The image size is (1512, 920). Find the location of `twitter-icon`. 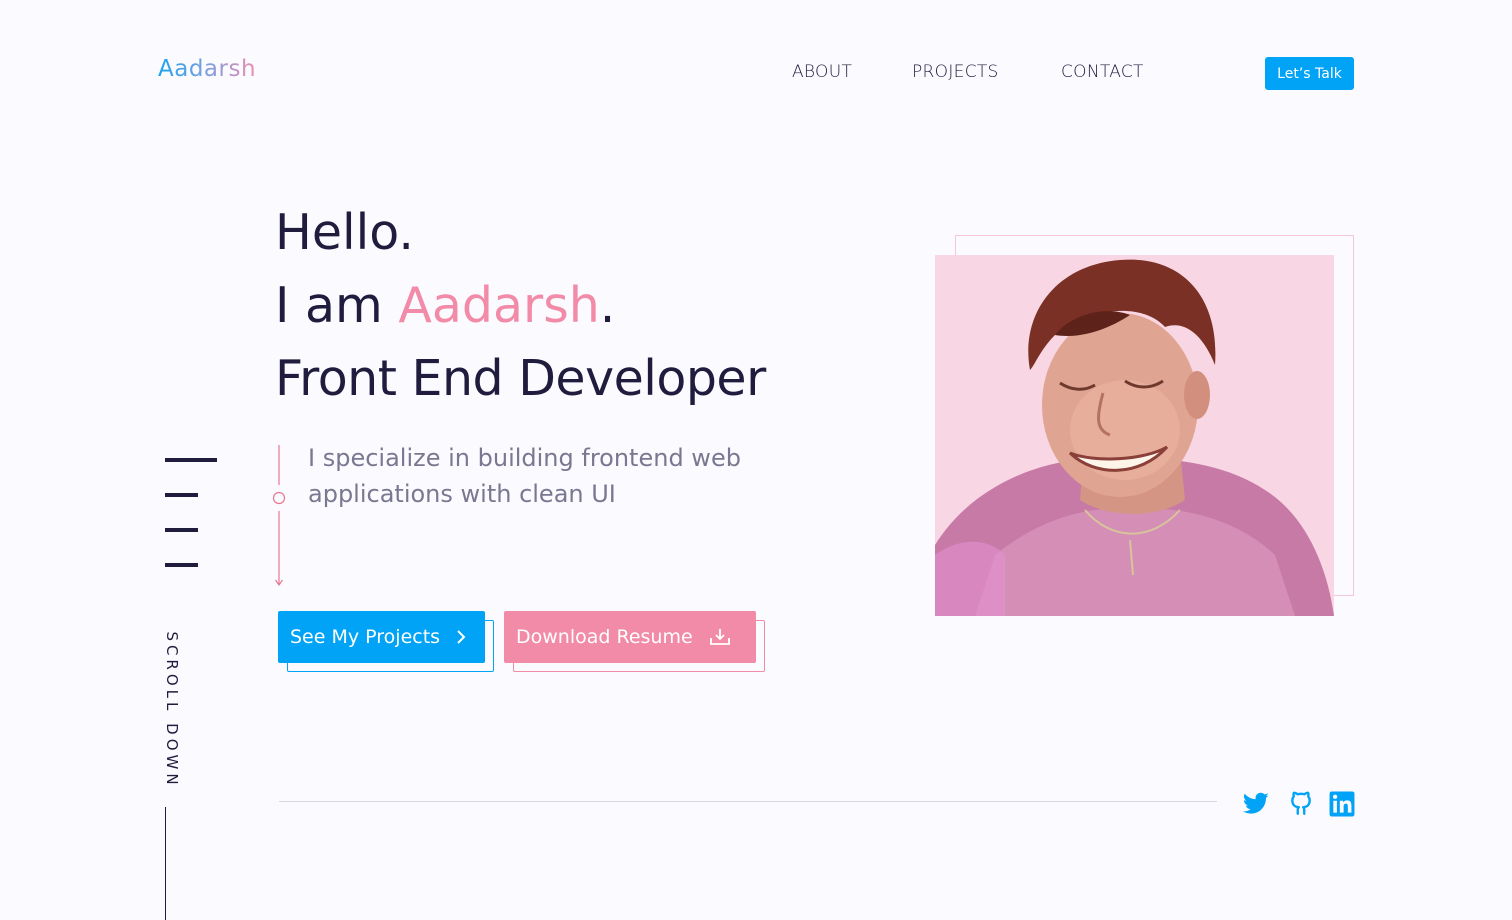

twitter-icon is located at coordinates (1256, 804).